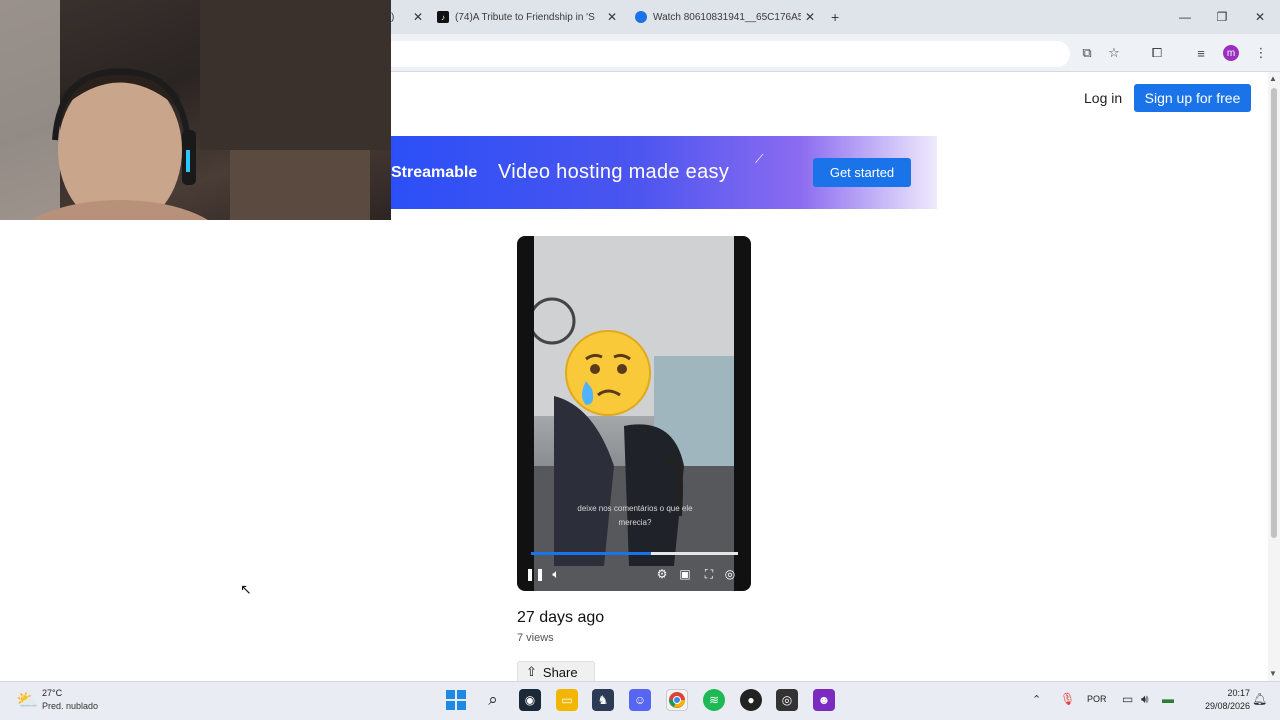  What do you see at coordinates (1127, 699) in the screenshot?
I see `network-icon: ▭` at bounding box center [1127, 699].